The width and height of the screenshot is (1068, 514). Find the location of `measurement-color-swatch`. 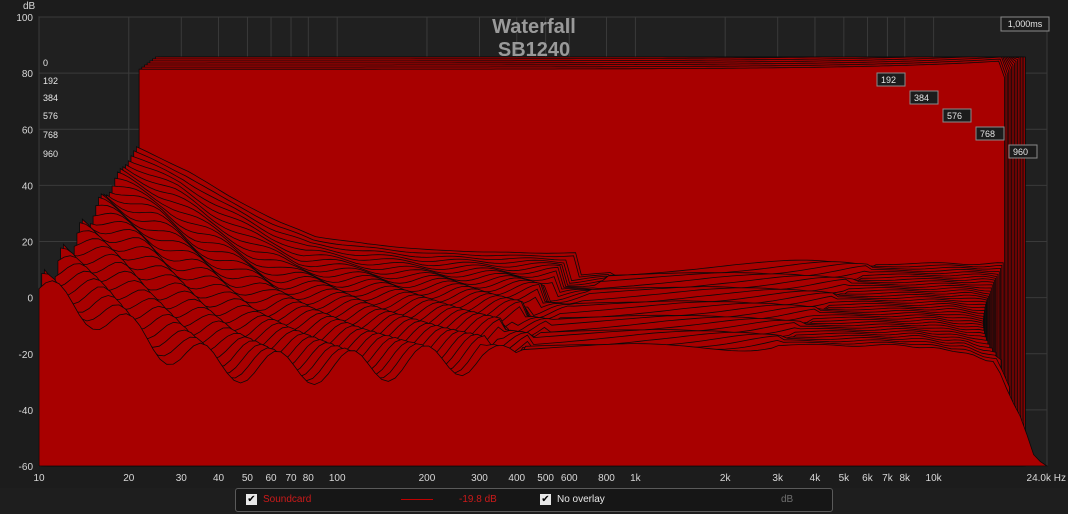

measurement-color-swatch is located at coordinates (417, 499).